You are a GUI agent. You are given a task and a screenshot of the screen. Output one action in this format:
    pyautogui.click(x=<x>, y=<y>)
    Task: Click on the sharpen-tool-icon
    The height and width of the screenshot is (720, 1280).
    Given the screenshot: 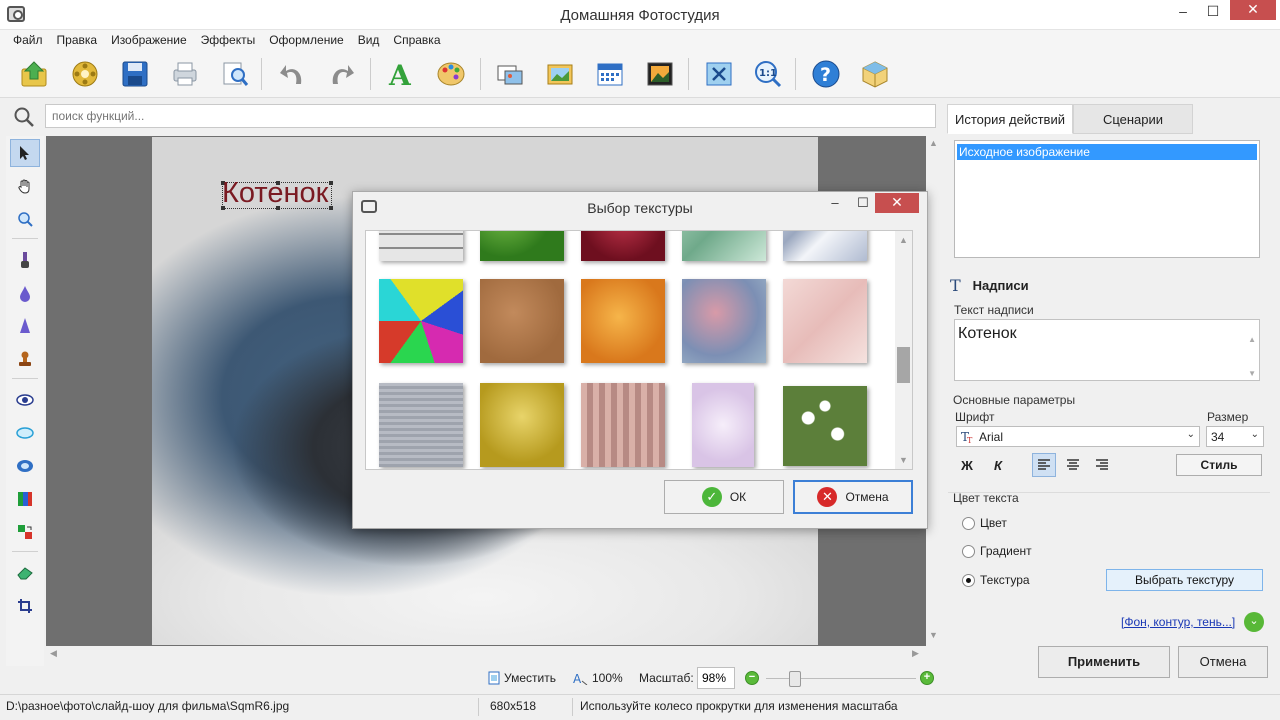 What is the action you would take?
    pyautogui.click(x=25, y=326)
    